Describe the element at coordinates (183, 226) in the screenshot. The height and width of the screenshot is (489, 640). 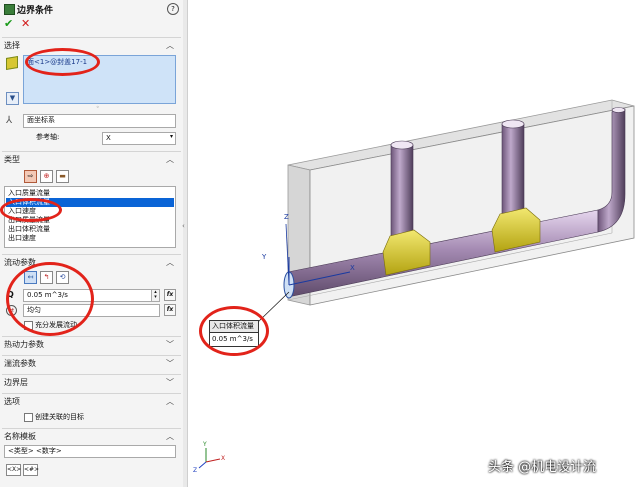
I see `collapse-arrow-icon: ‹` at that location.